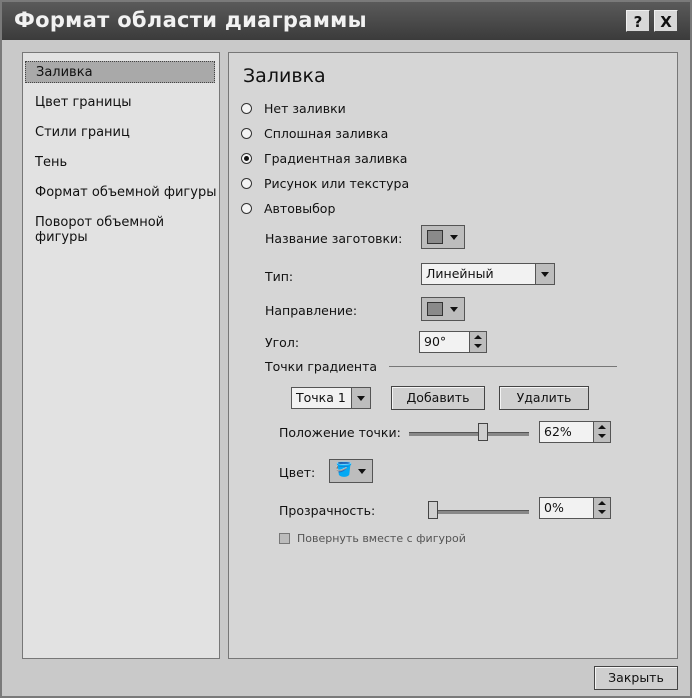 The image size is (692, 698). What do you see at coordinates (344, 470) in the screenshot?
I see `paint-bucket-icon: 🪣` at bounding box center [344, 470].